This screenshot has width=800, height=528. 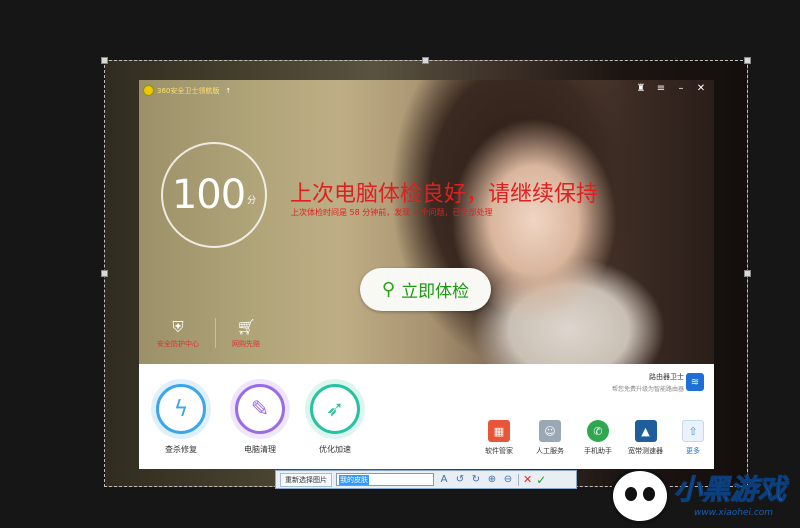 I want to click on tool-label: 优化加速, so click(x=335, y=449).